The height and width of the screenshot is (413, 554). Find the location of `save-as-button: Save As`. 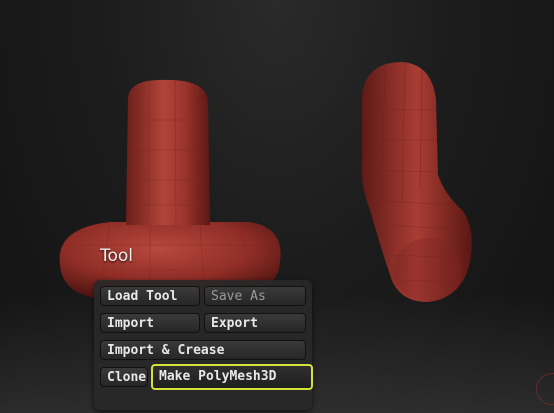

save-as-button: Save As is located at coordinates (255, 296).